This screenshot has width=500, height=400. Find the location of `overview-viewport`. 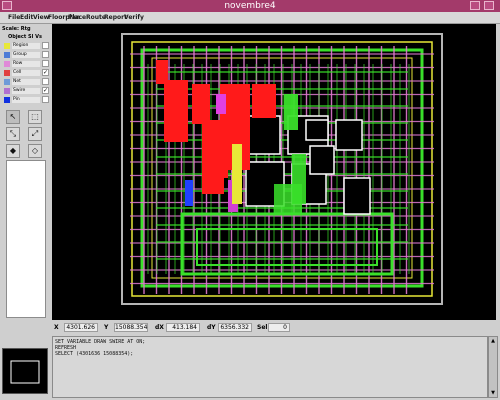

overview-viewport is located at coordinates (25, 372).